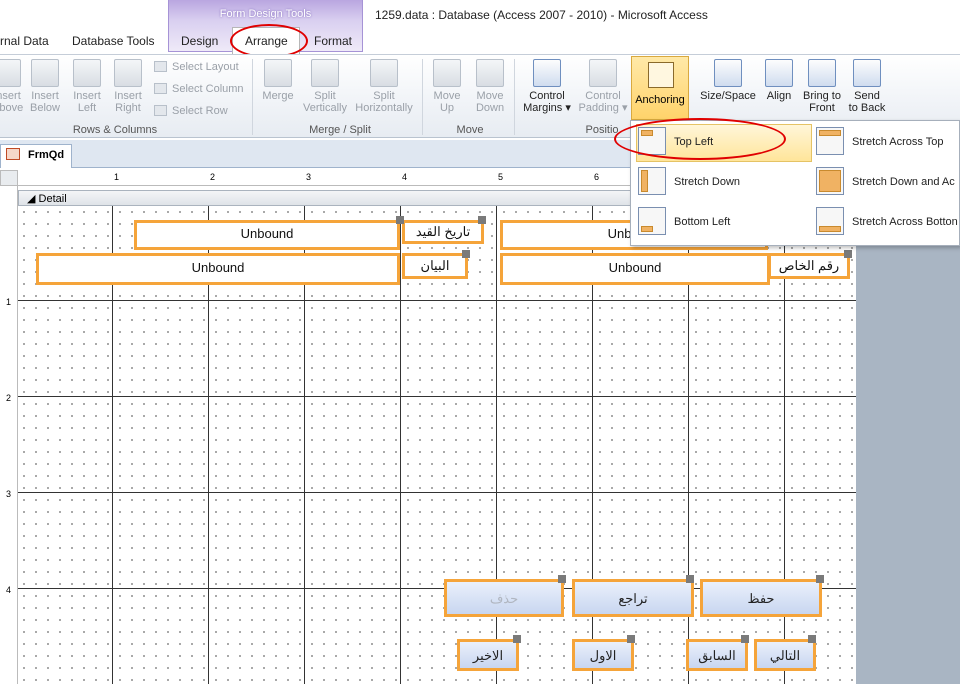 Image resolution: width=960 pixels, height=684 pixels. What do you see at coordinates (504, 598) in the screenshot?
I see `delete-button: حذف` at bounding box center [504, 598].